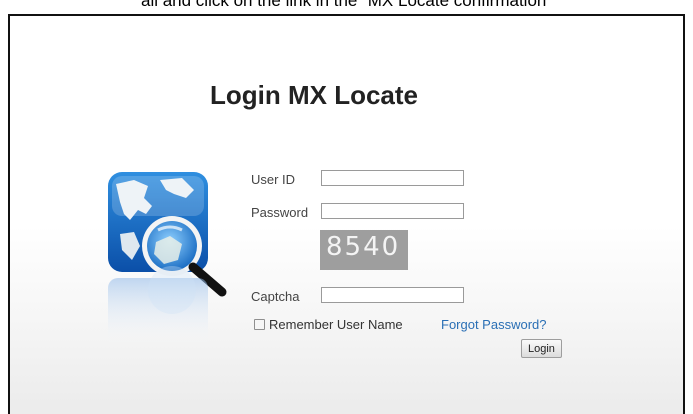 The width and height of the screenshot is (693, 414). What do you see at coordinates (275, 296) in the screenshot?
I see `captcha-label: Captcha` at bounding box center [275, 296].